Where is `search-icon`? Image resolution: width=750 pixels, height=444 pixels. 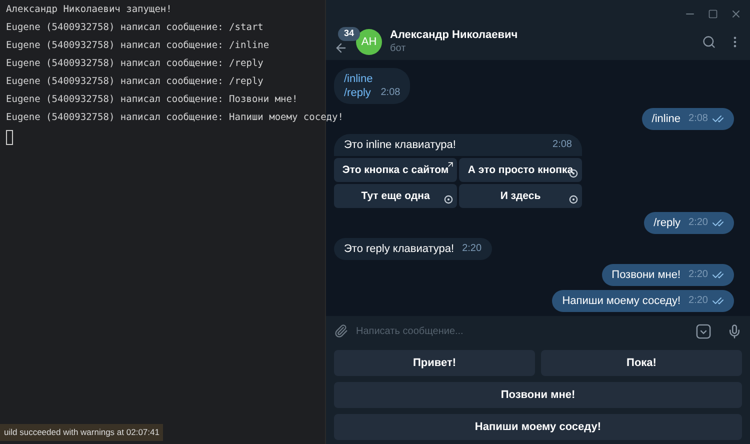
search-icon is located at coordinates (709, 42).